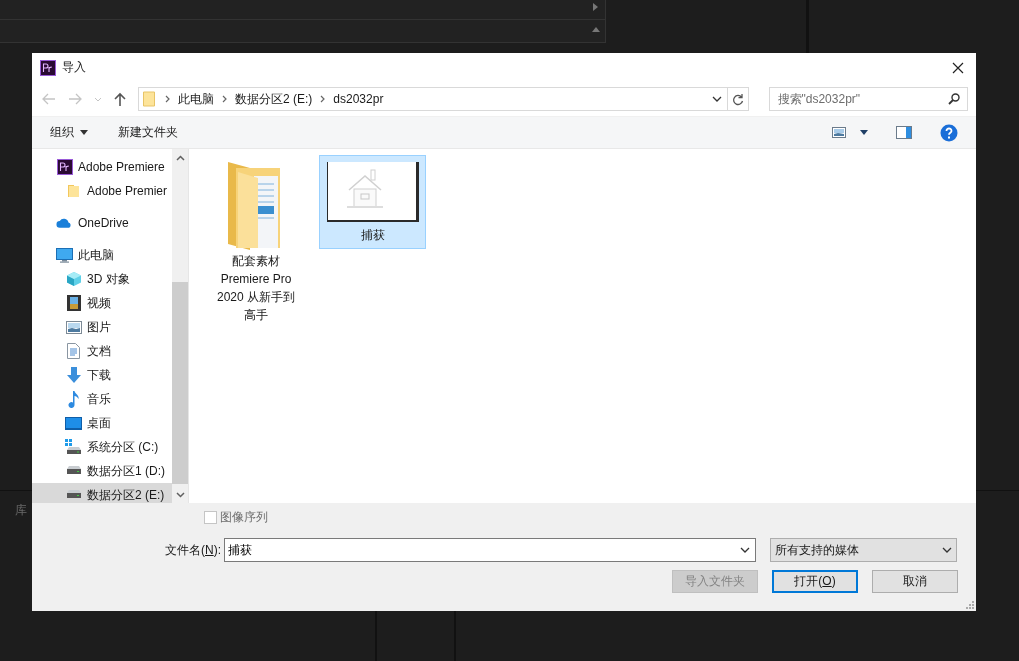 The height and width of the screenshot is (661, 1019). What do you see at coordinates (73, 375) in the screenshot?
I see `down-arrow-icon` at bounding box center [73, 375].